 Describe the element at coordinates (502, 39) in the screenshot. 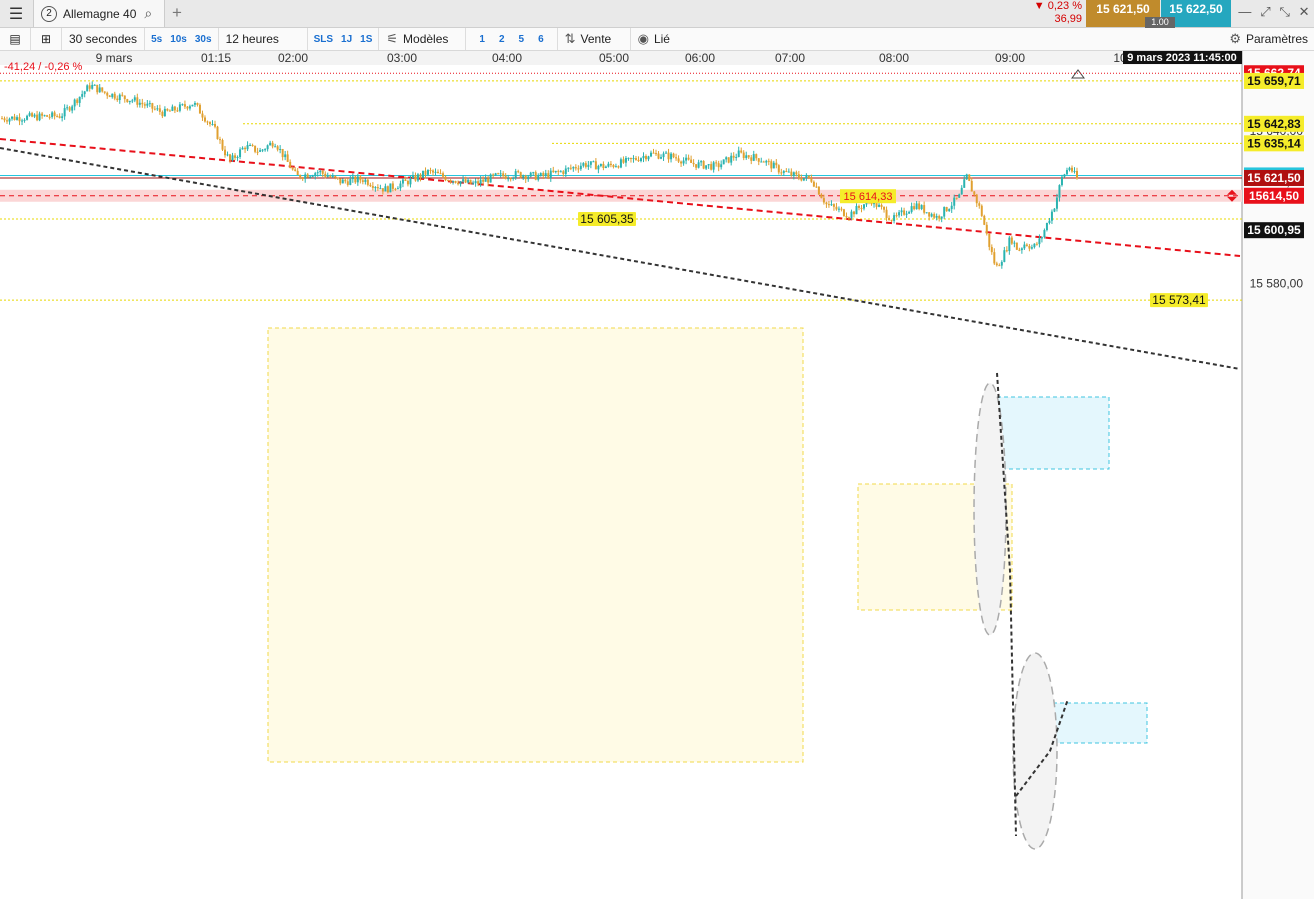

I see `model-slot-2: 2` at that location.